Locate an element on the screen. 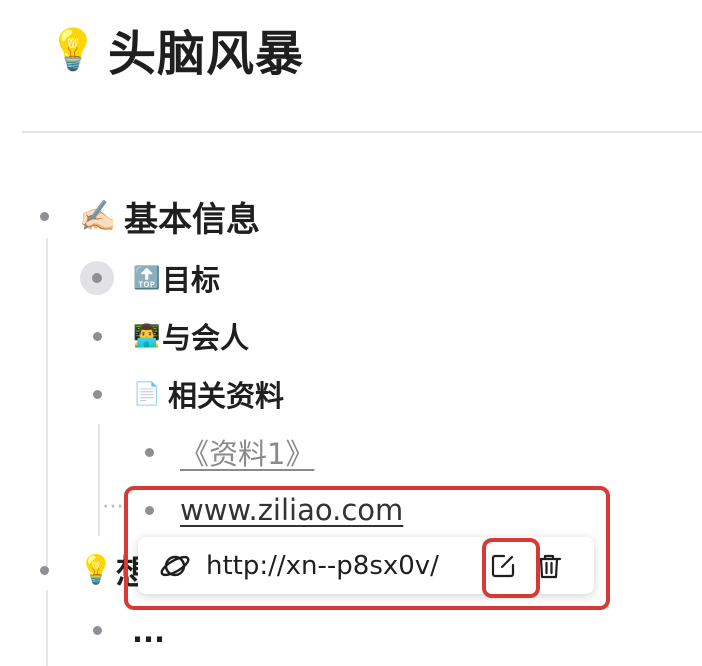  drag-handle-dots: ⋯ is located at coordinates (113, 506).